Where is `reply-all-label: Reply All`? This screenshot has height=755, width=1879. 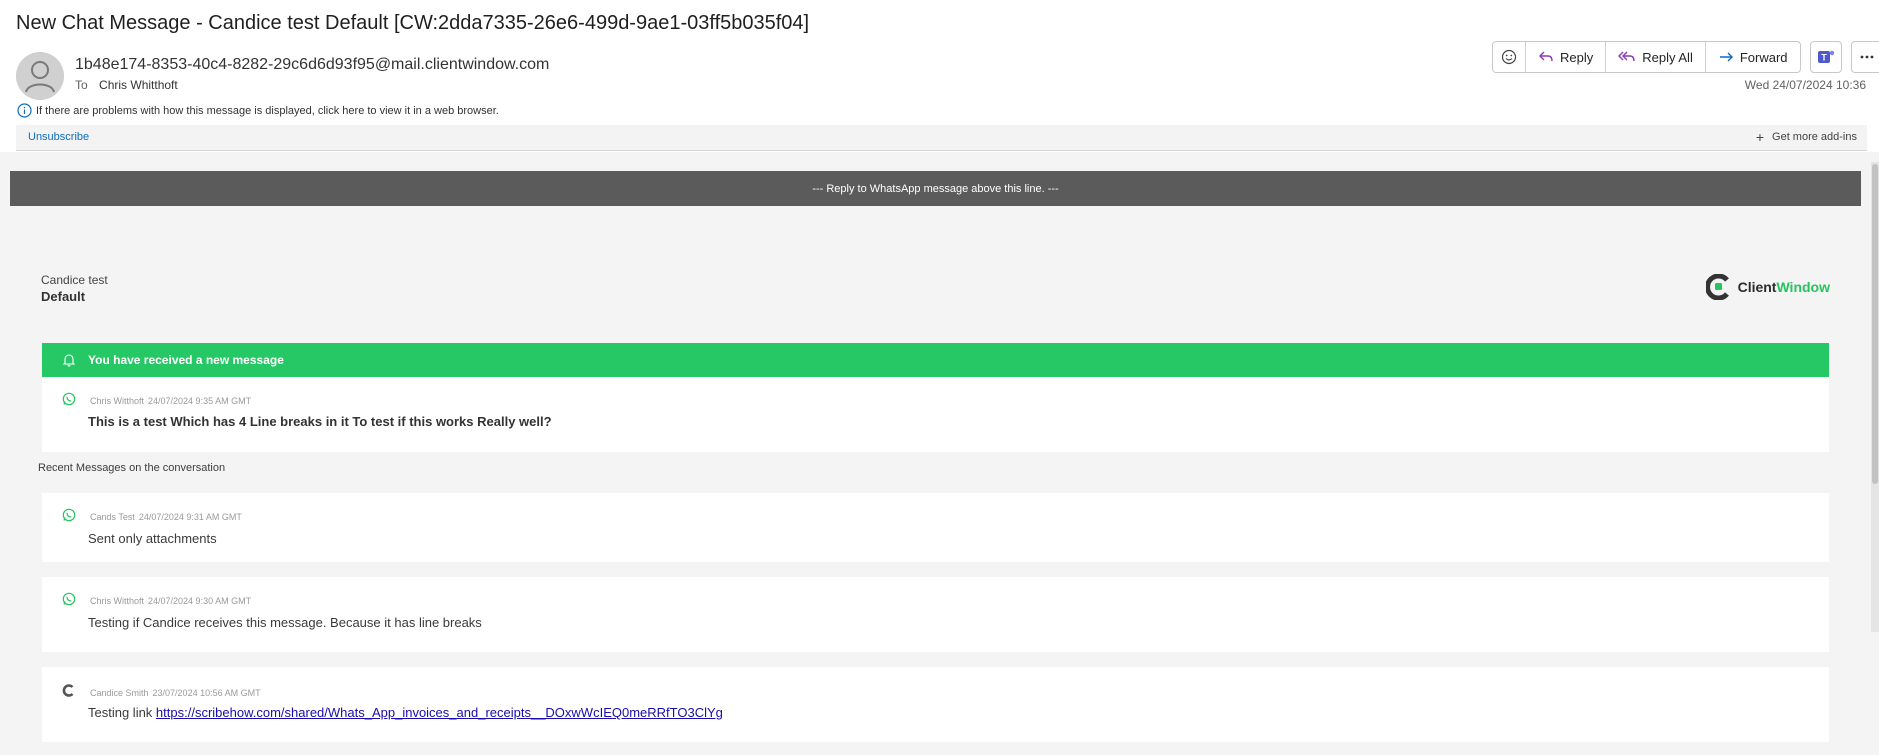 reply-all-label: Reply All is located at coordinates (1667, 57).